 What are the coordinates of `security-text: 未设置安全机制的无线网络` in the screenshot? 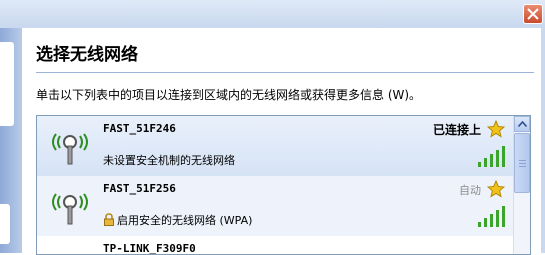 It's located at (169, 160).